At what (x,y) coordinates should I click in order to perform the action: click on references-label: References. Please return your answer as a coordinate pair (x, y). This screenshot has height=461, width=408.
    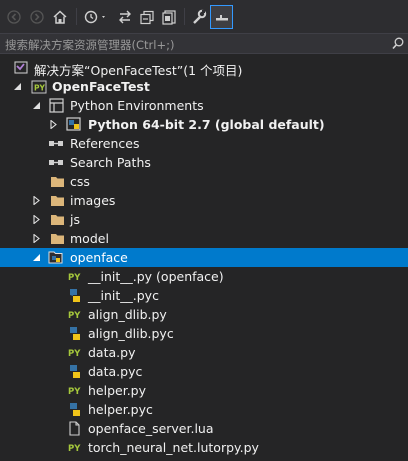
    Looking at the image, I should click on (105, 143).